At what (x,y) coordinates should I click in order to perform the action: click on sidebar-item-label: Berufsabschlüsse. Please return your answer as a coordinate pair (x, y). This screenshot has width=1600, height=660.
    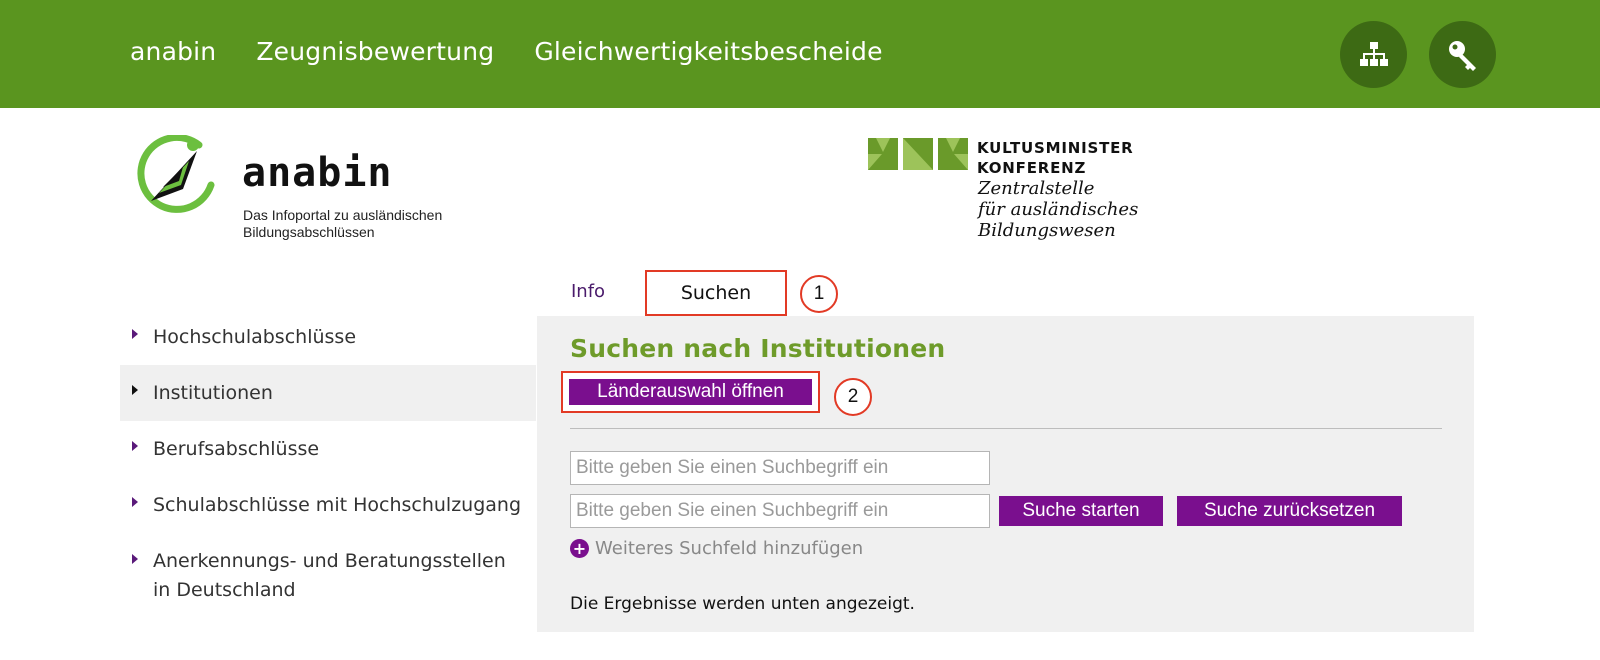
    Looking at the image, I should click on (236, 449).